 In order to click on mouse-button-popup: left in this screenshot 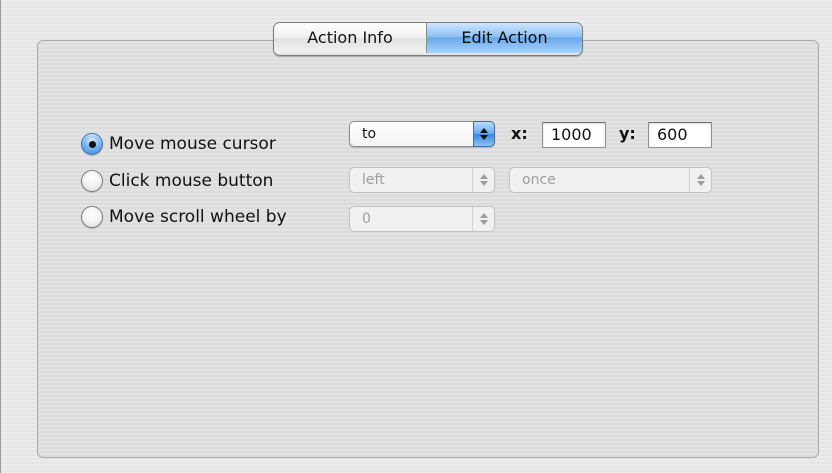, I will do `click(422, 180)`.